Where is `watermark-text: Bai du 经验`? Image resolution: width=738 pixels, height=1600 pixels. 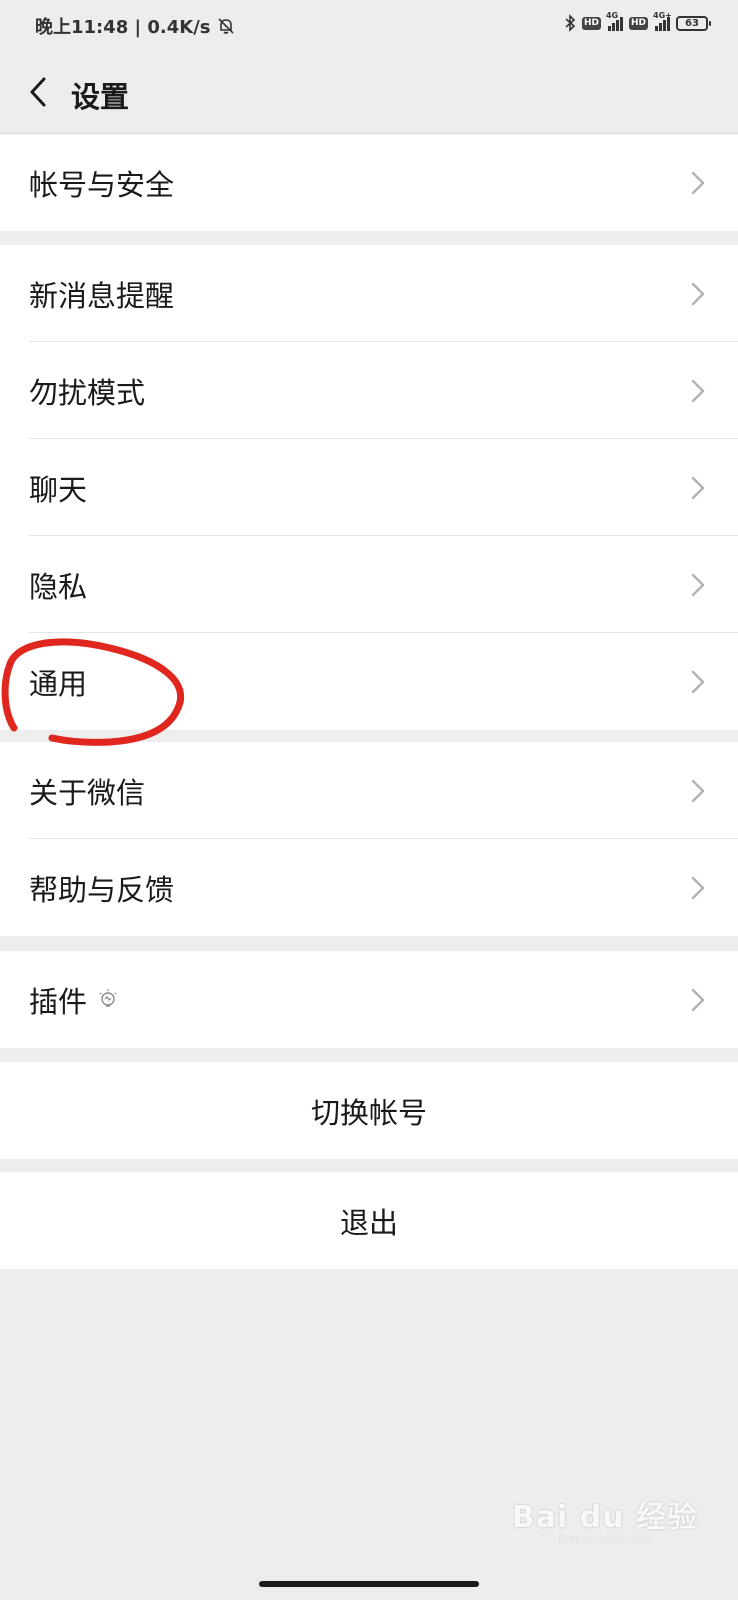
watermark-text: Bai du 经验 is located at coordinates (604, 1517).